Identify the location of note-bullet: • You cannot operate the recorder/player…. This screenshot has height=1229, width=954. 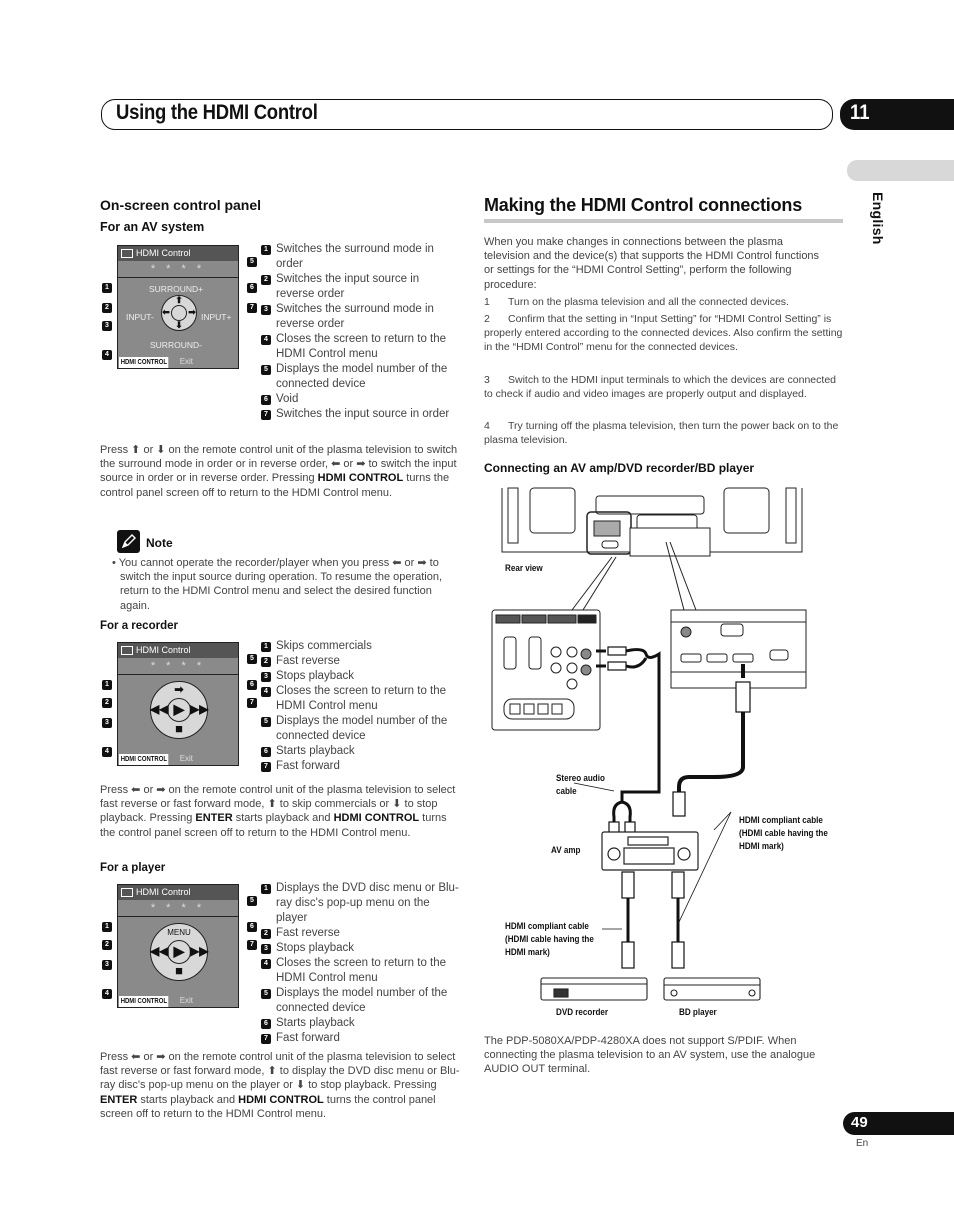
(277, 584).